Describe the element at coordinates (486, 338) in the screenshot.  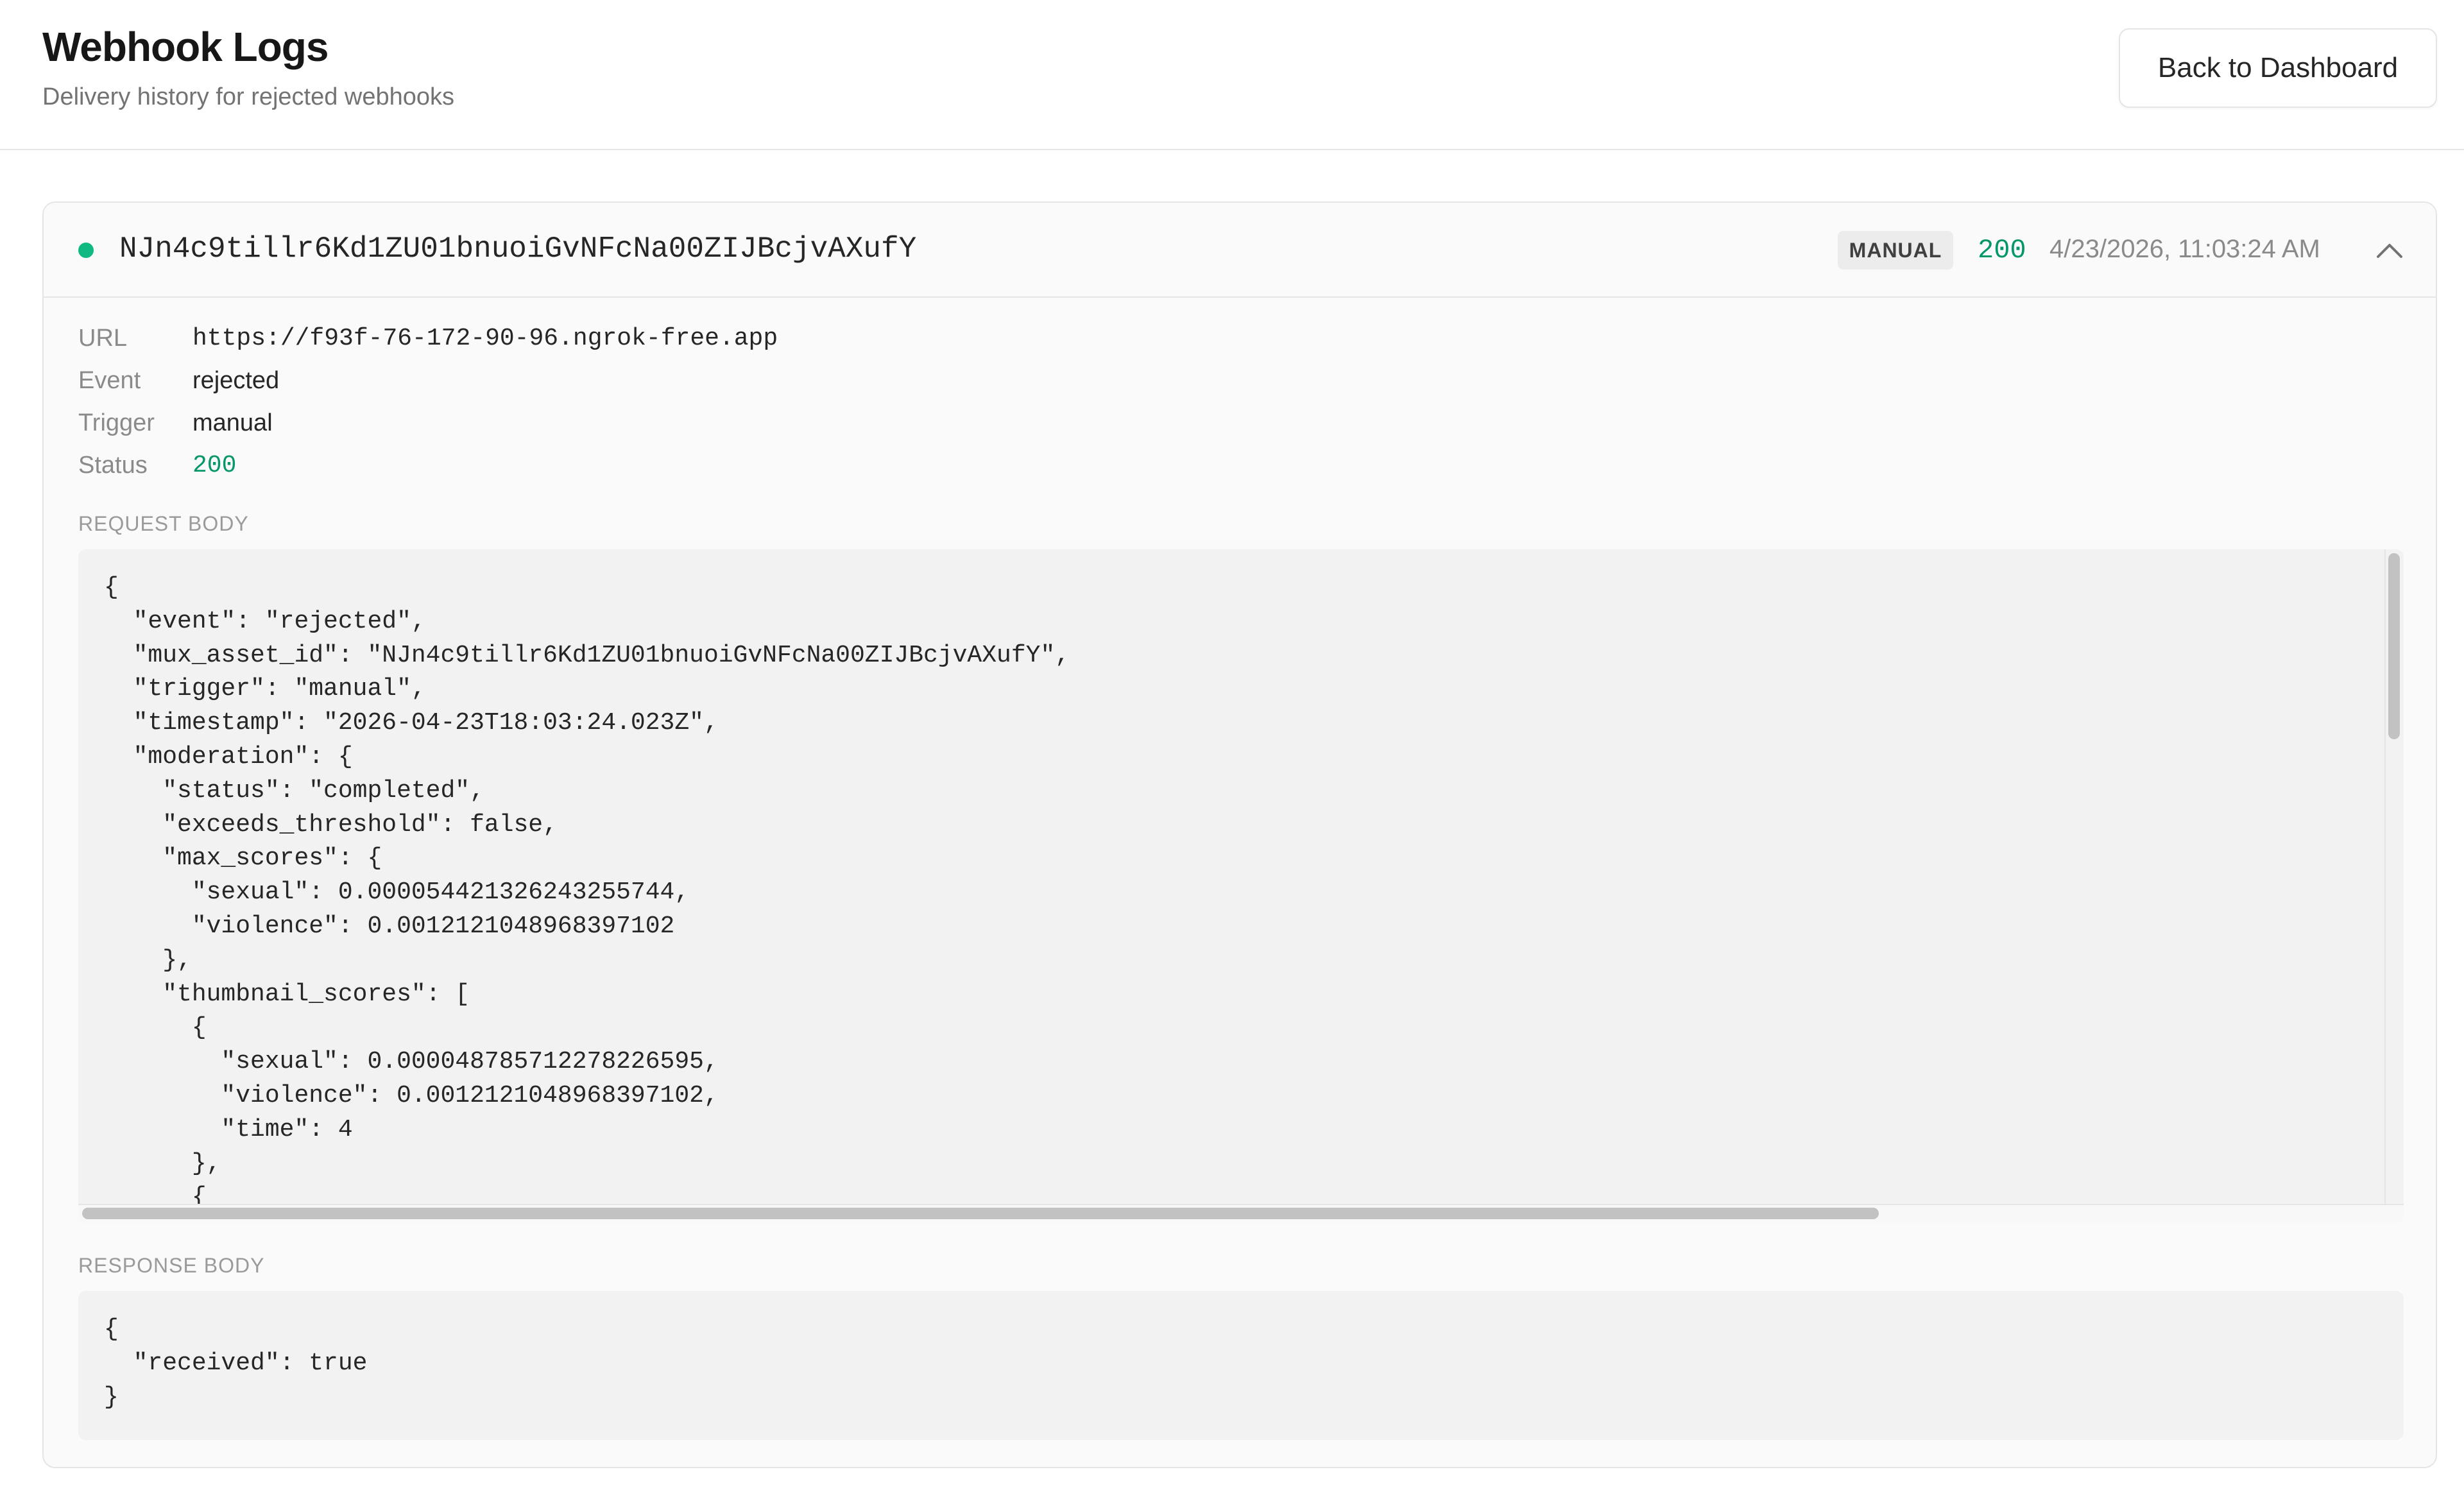
I see `detail-value-url: https://f93f-76-172-90-96.ngrok-free.app` at that location.